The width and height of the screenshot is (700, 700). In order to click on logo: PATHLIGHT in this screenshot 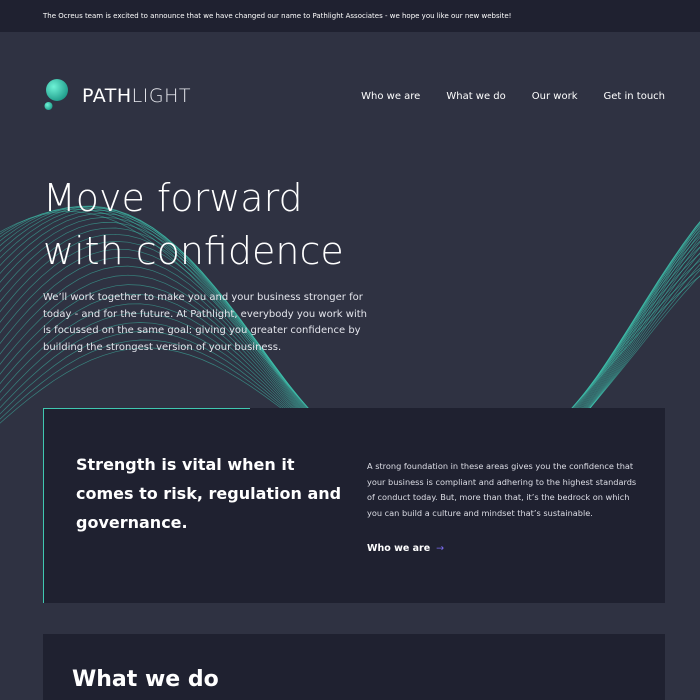, I will do `click(124, 95)`.